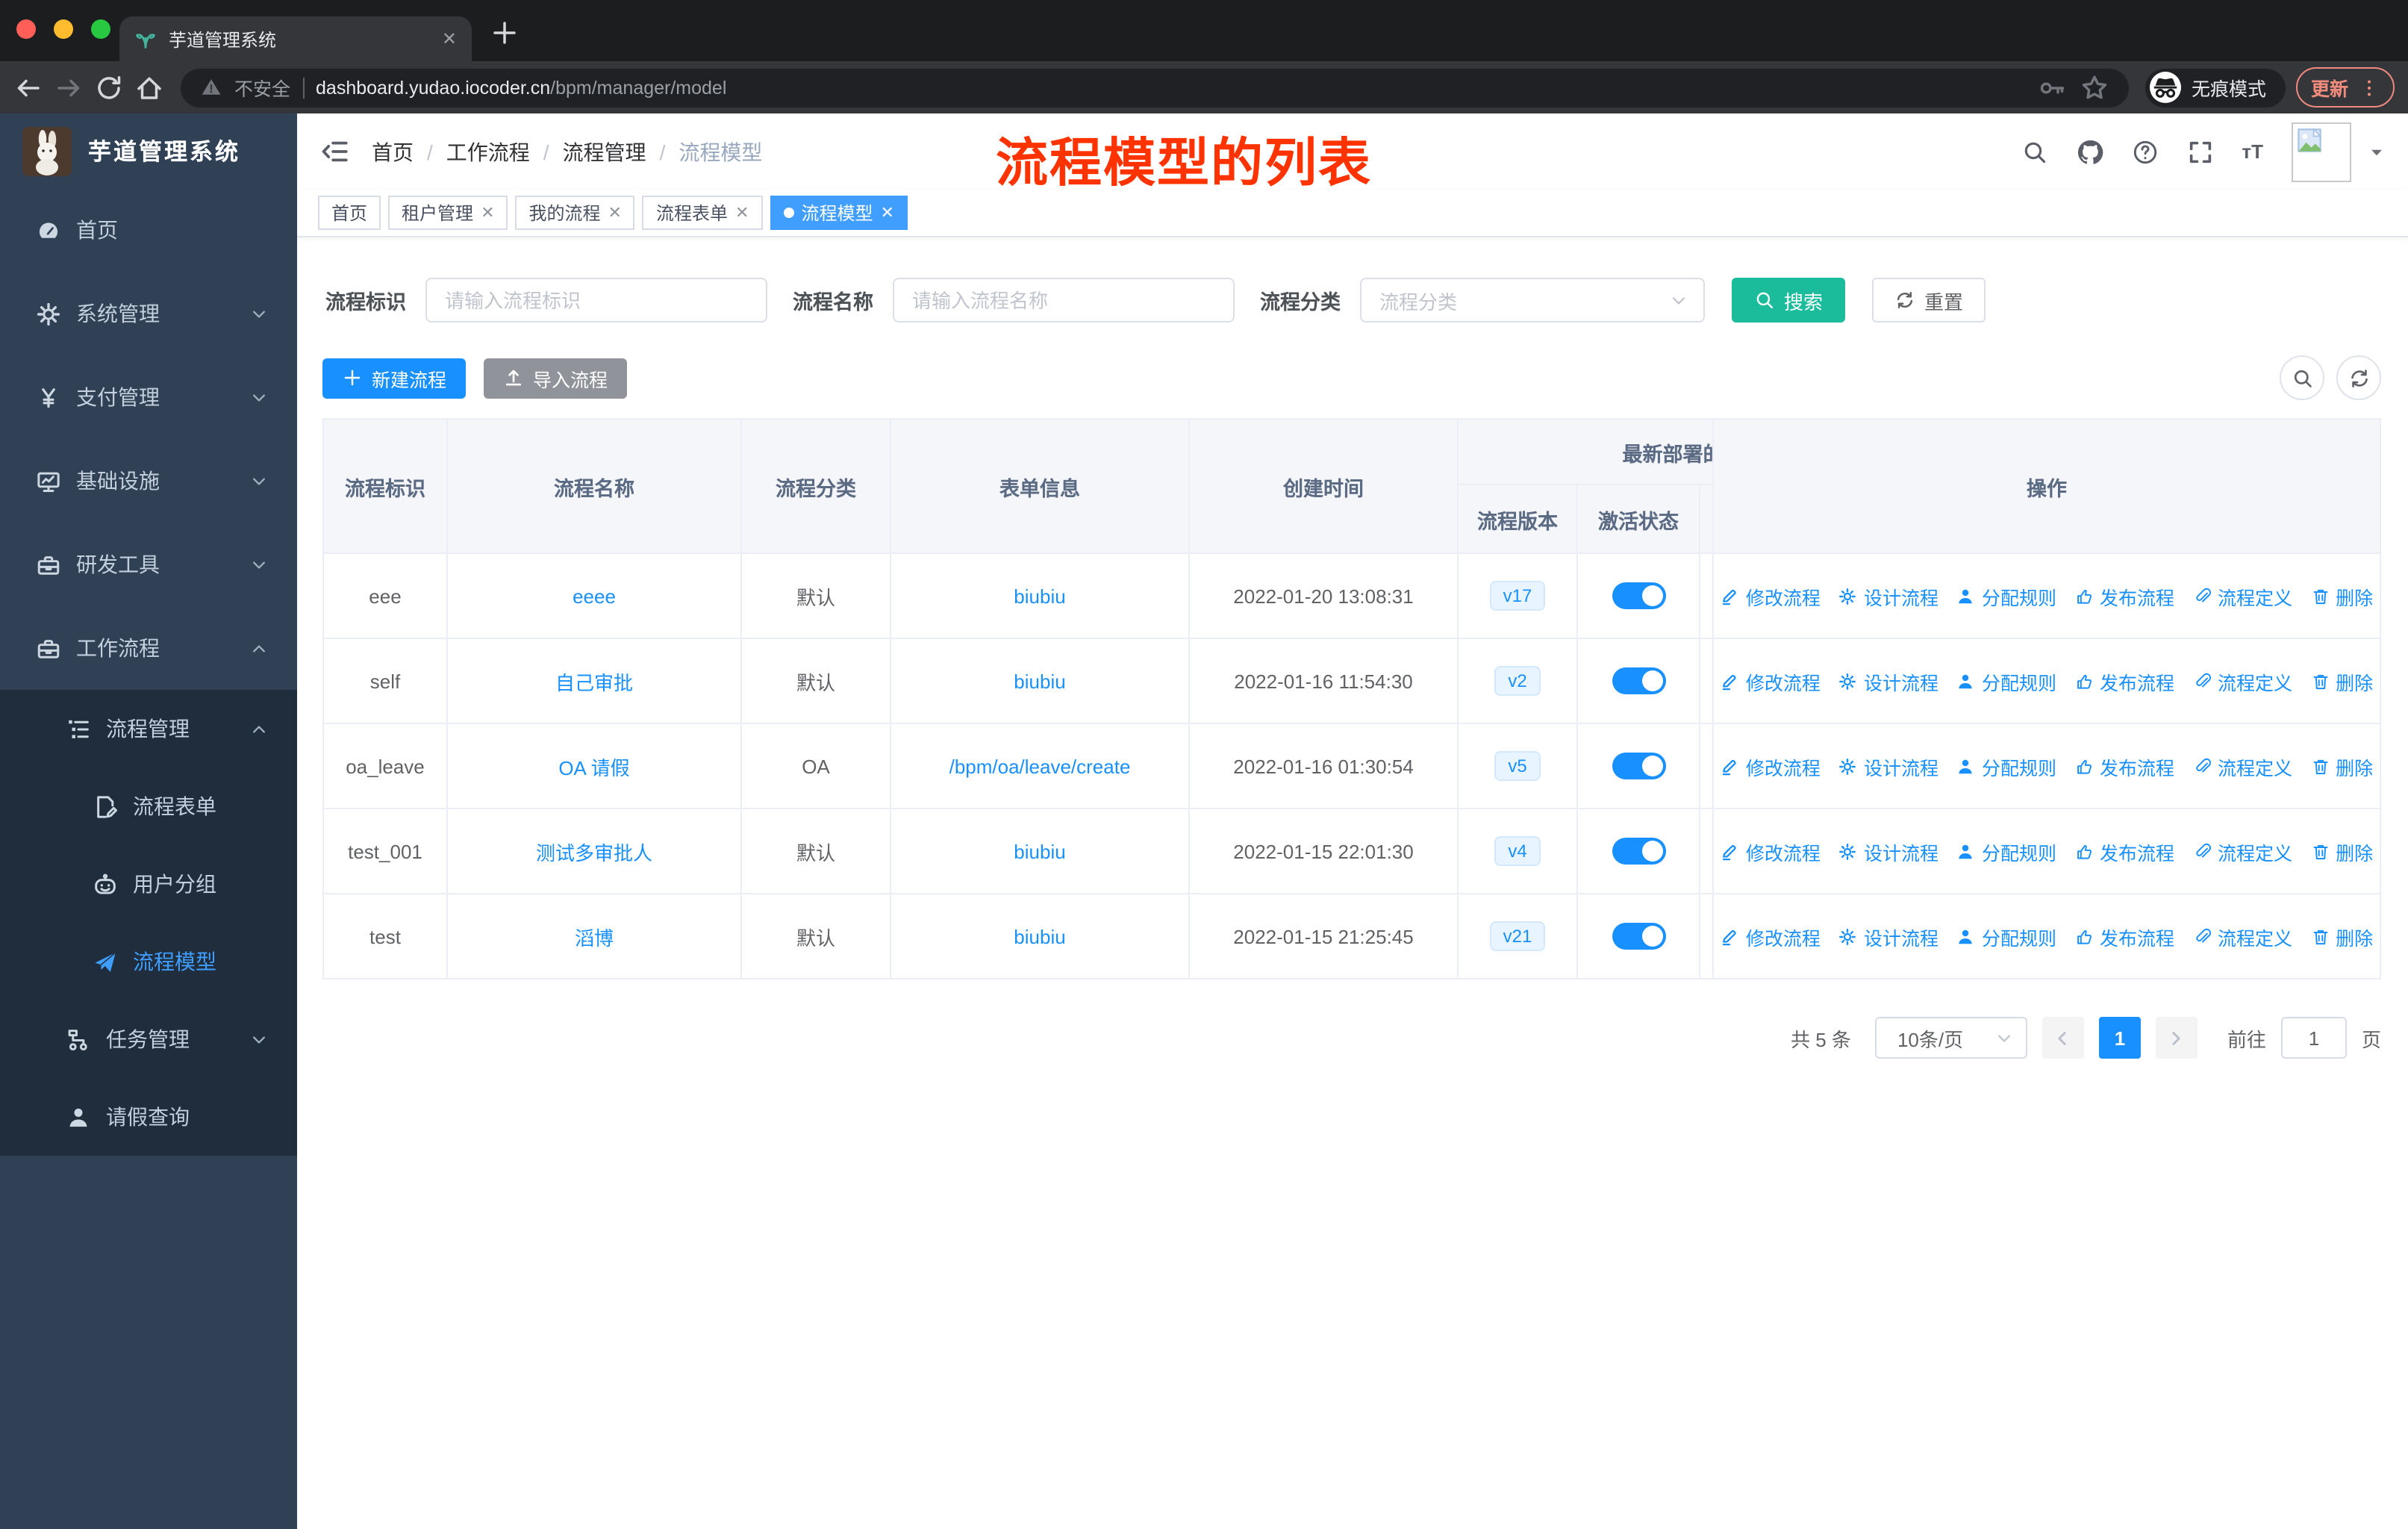  I want to click on version-badge: v4, so click(1517, 851).